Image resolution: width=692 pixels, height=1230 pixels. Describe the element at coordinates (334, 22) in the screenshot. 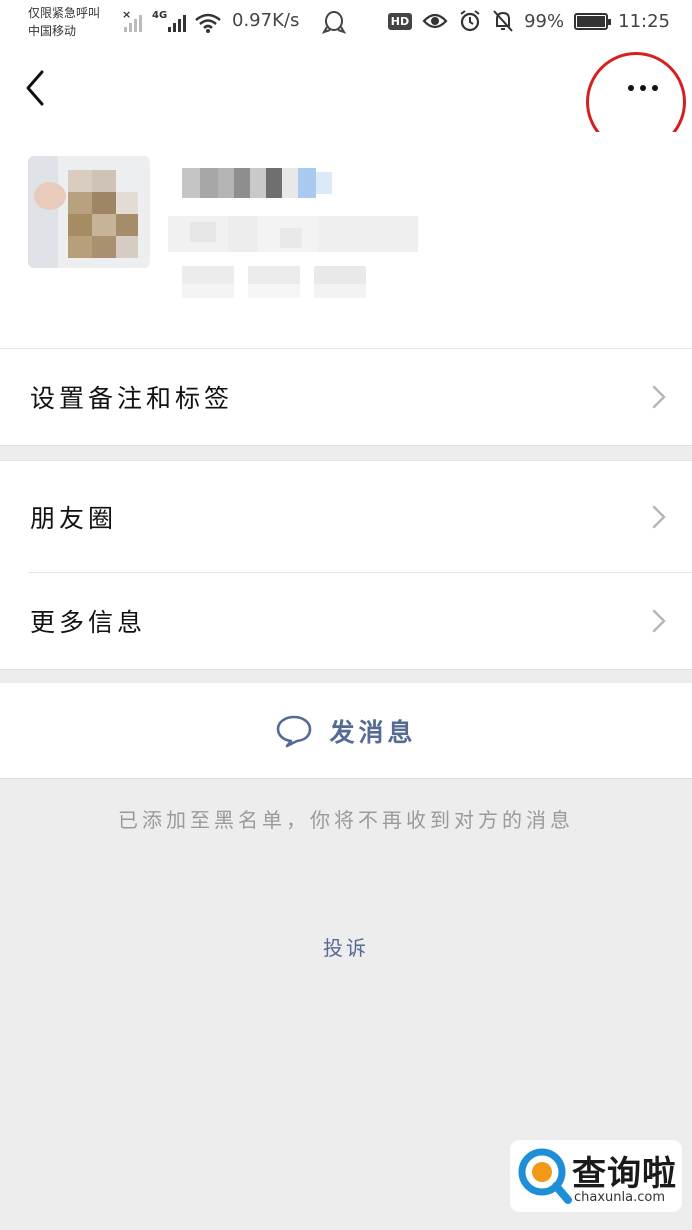

I see `qq-icon` at that location.